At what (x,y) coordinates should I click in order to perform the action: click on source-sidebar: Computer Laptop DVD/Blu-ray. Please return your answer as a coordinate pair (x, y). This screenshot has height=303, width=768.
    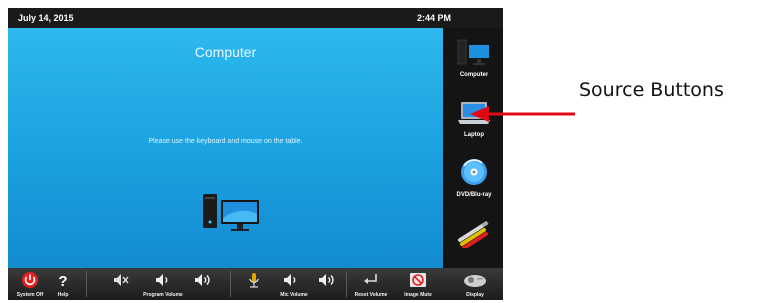
    Looking at the image, I should click on (474, 148).